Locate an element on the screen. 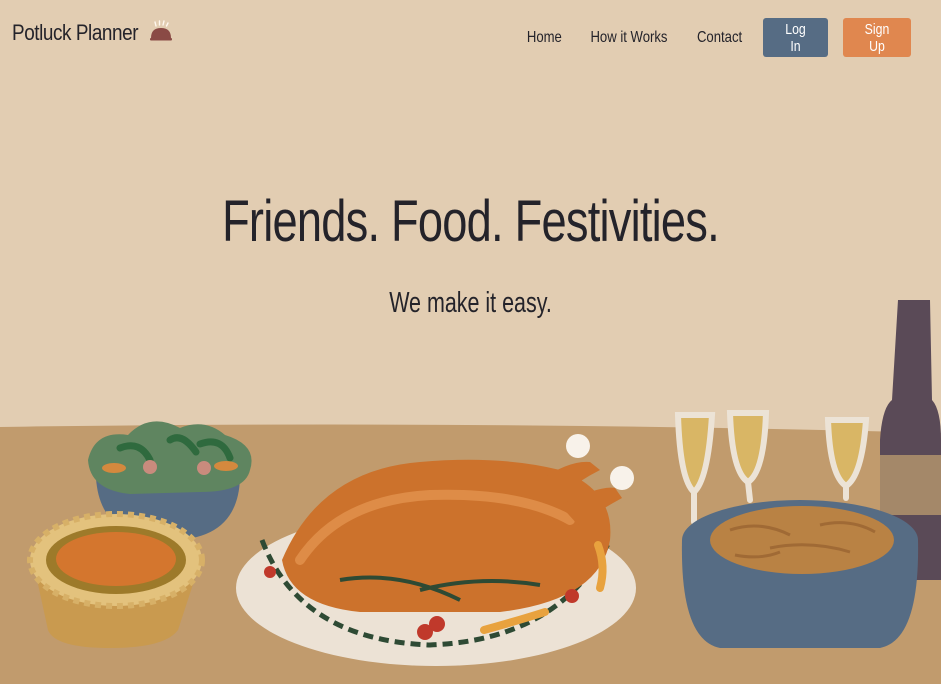 The width and height of the screenshot is (941, 684). brand: Potluck Planner is located at coordinates (92, 33).